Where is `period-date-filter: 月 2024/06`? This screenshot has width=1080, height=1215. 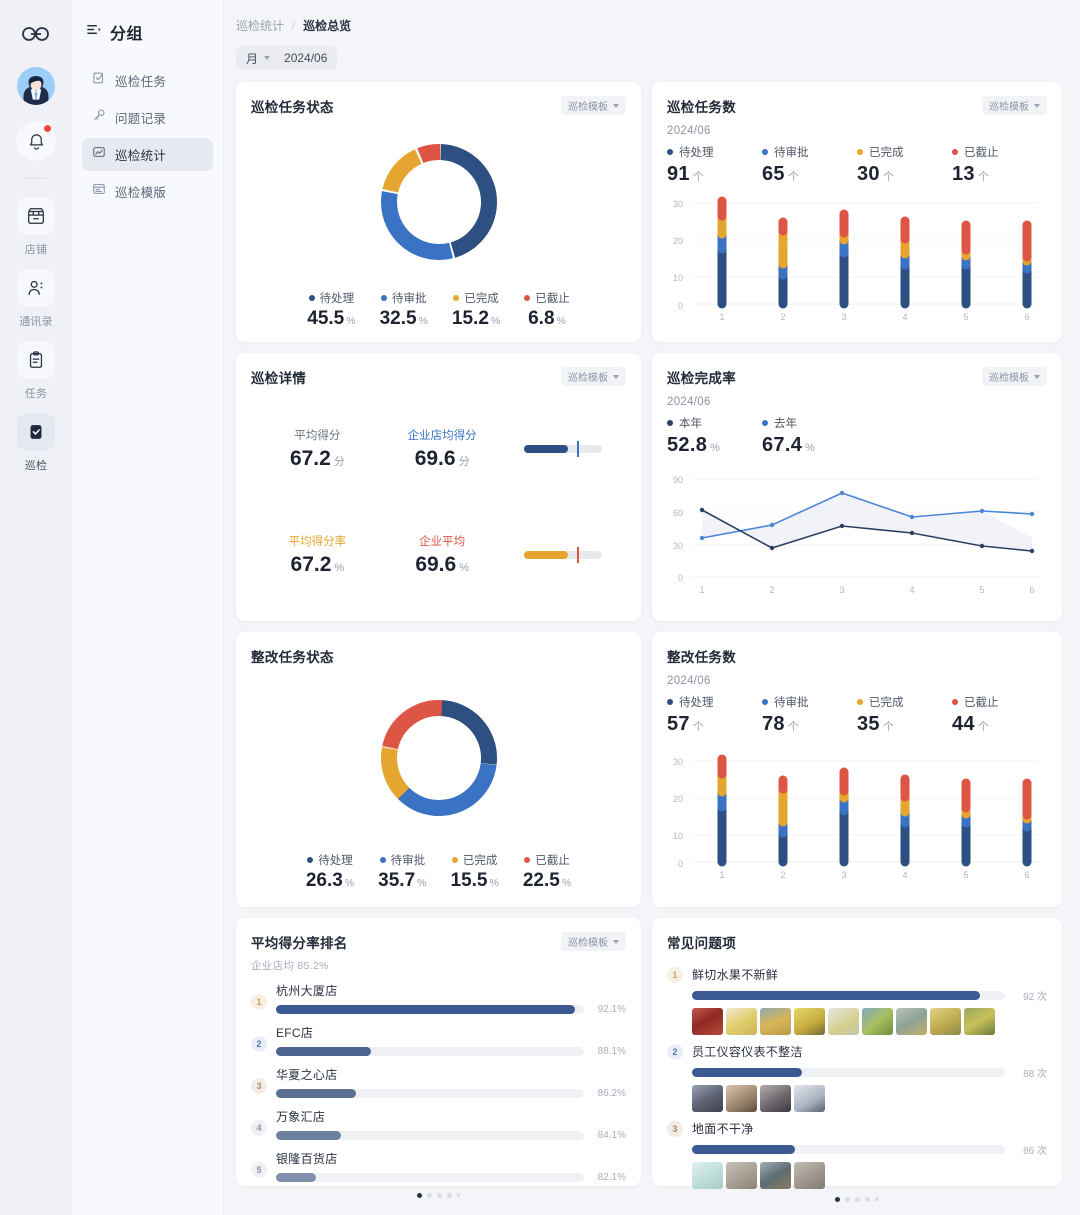 period-date-filter: 月 2024/06 is located at coordinates (287, 58).